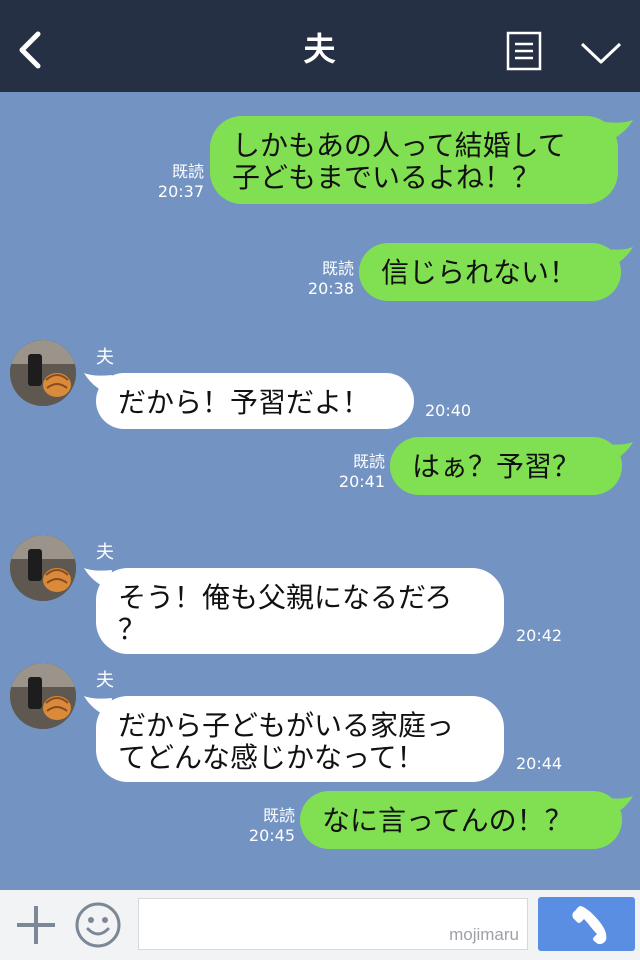 The height and width of the screenshot is (960, 640). Describe the element at coordinates (484, 934) in the screenshot. I see `watermark-text: mojimaru` at that location.